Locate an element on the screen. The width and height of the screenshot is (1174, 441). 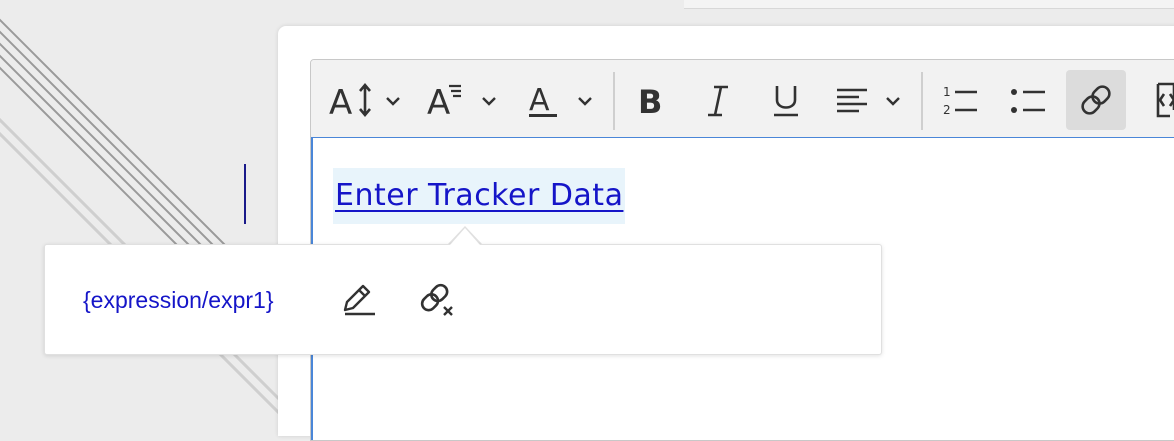
italic-button is located at coordinates (718, 100).